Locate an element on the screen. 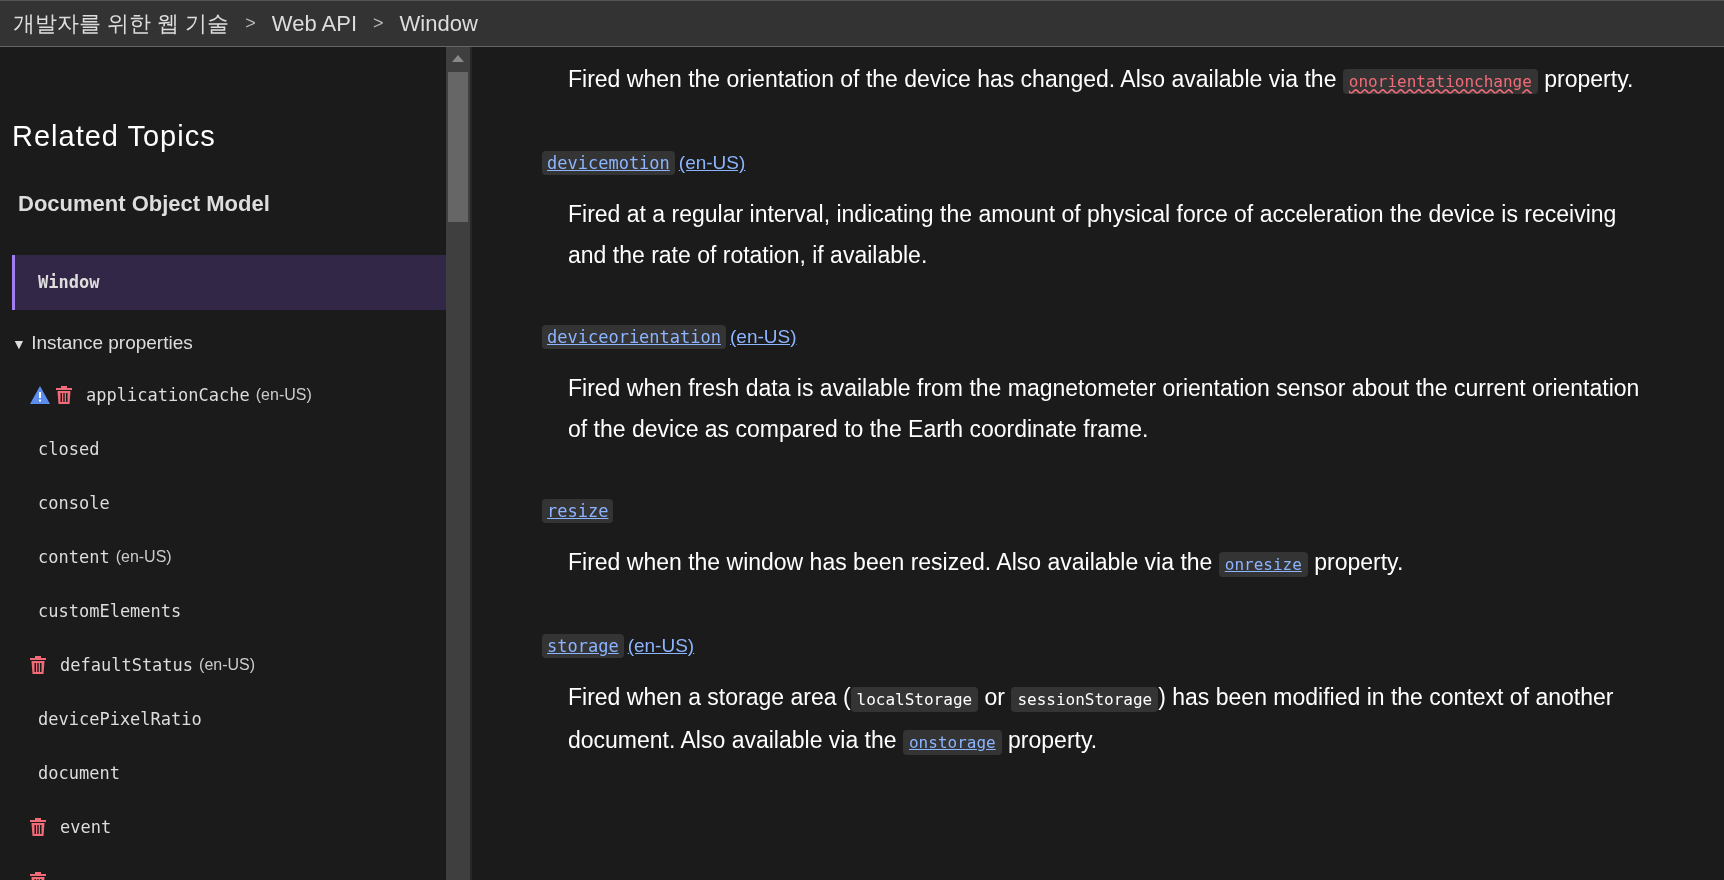  event-description: Fired when fresh data is available from the magnetometer orientation sensor about the current orientation of the device as compared to the Earth coordinate frame. is located at coordinates (1104, 409).